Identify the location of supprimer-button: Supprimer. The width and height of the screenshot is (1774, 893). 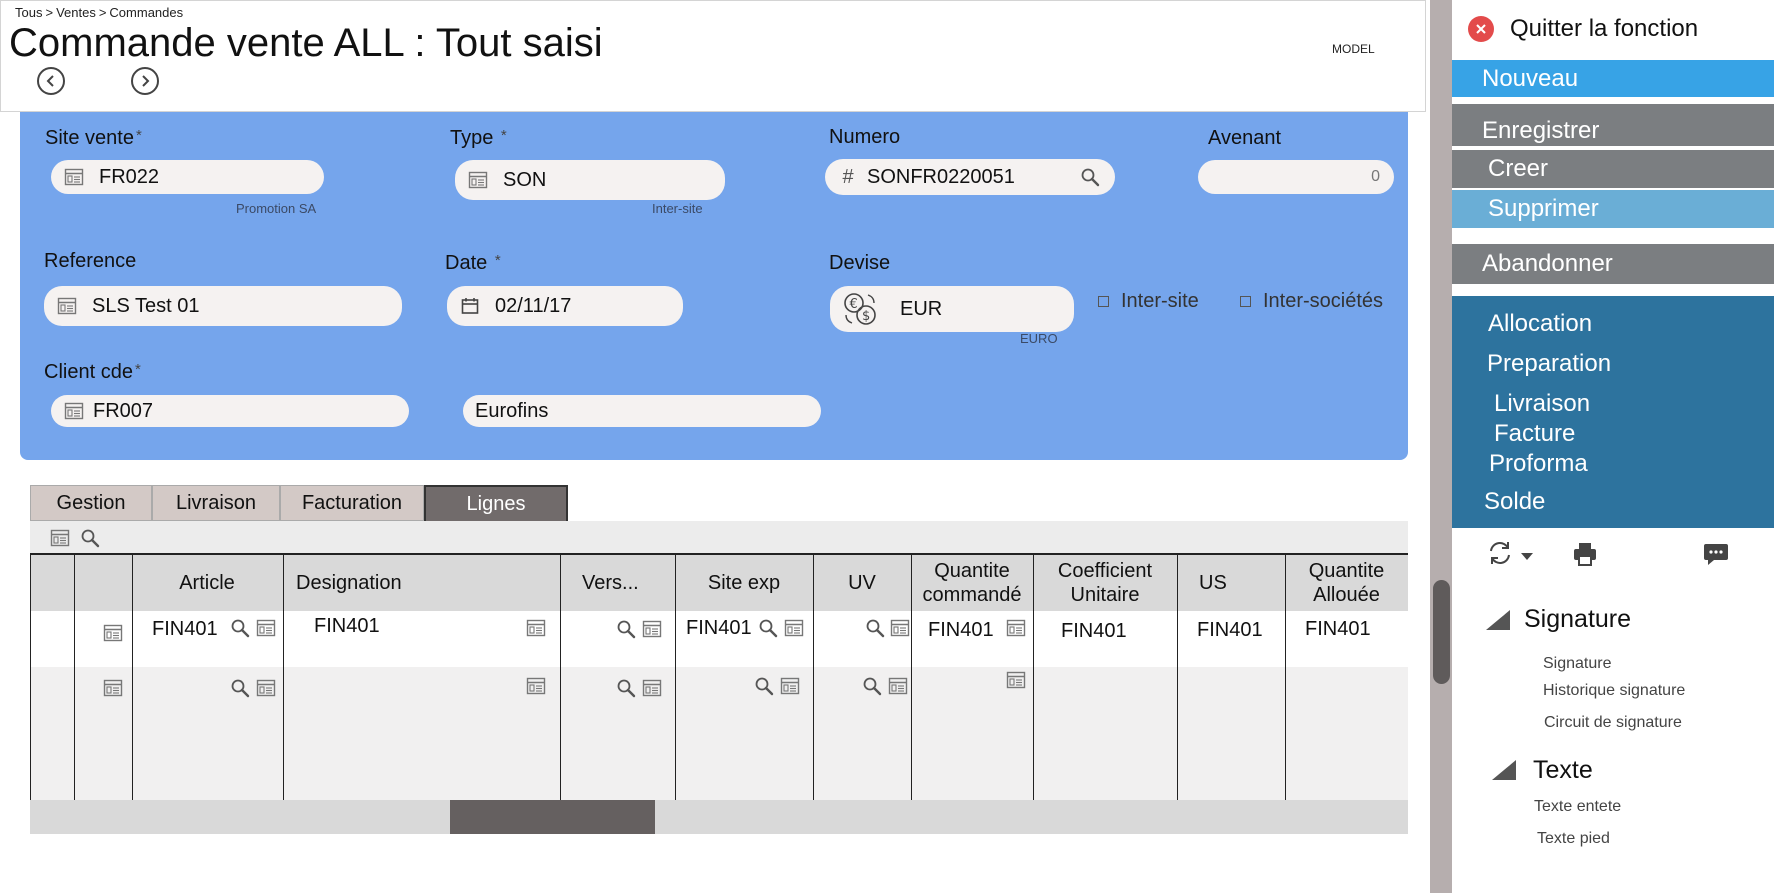
(1613, 209).